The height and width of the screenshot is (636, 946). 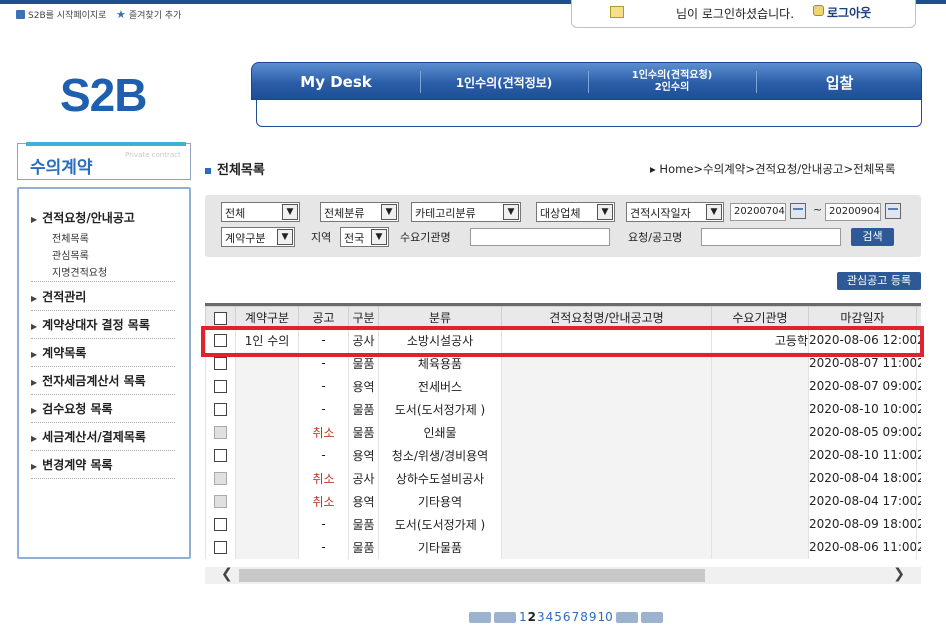 What do you see at coordinates (61, 14) in the screenshot?
I see `start-page-link: S2B를 시작페이지로` at bounding box center [61, 14].